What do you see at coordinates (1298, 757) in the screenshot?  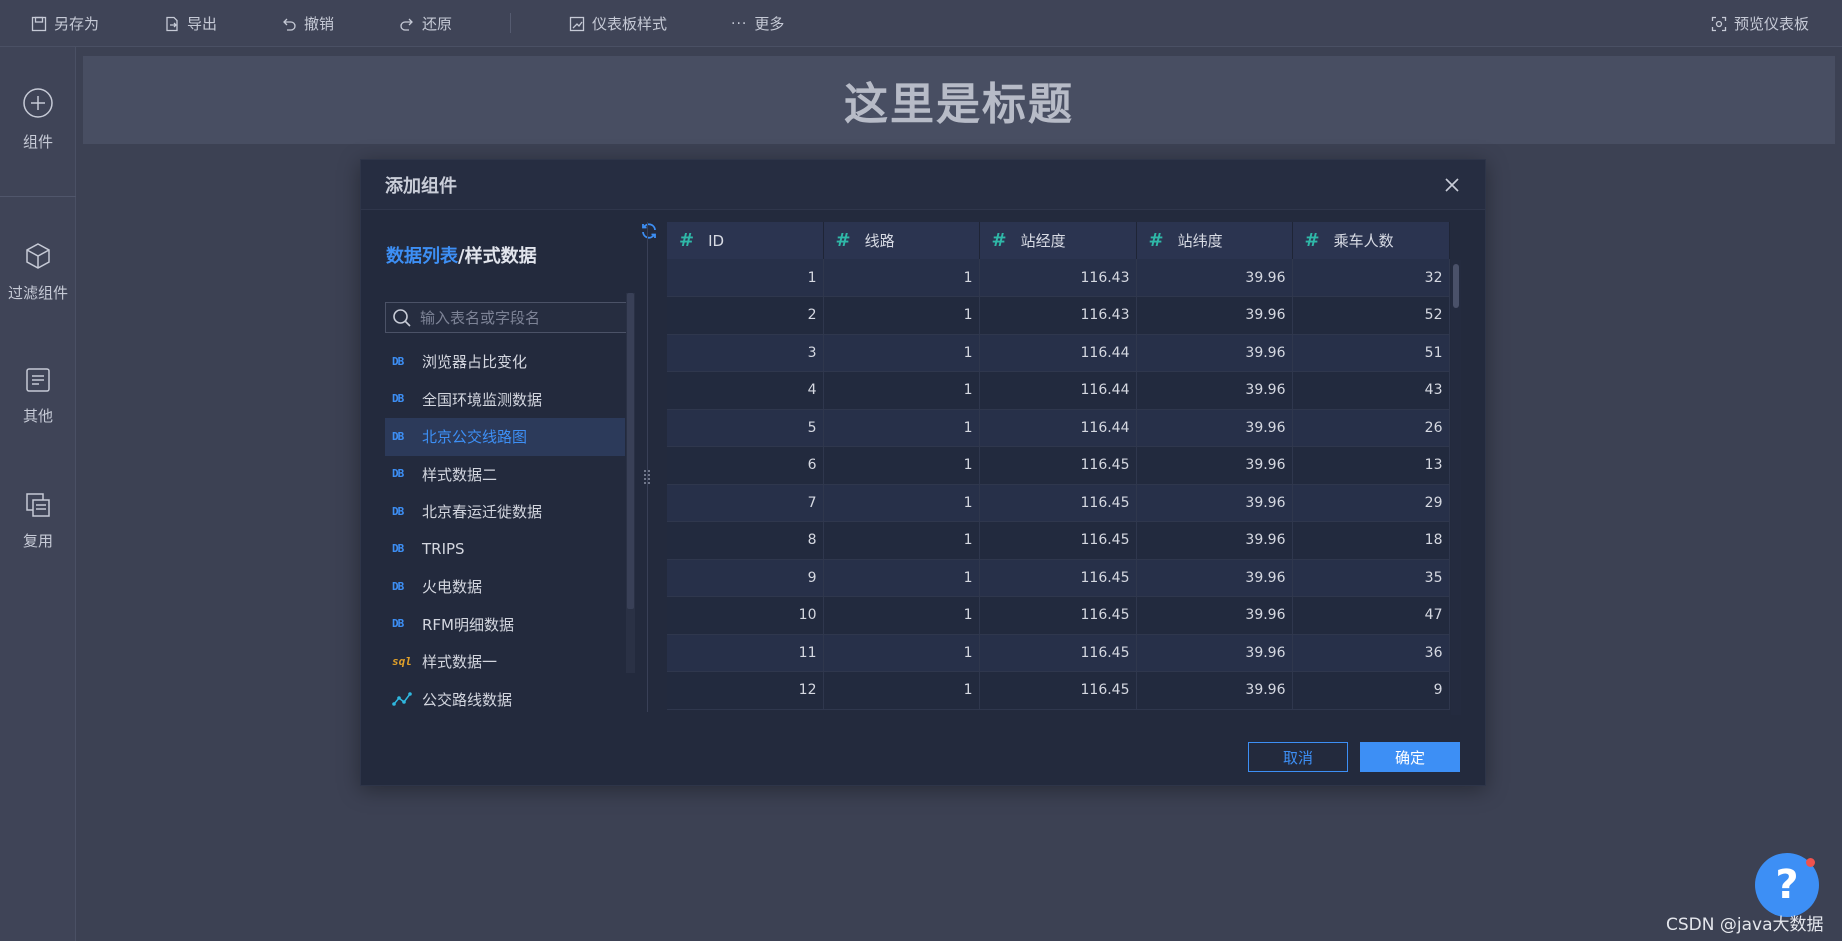 I see `cancel-button: 取消` at bounding box center [1298, 757].